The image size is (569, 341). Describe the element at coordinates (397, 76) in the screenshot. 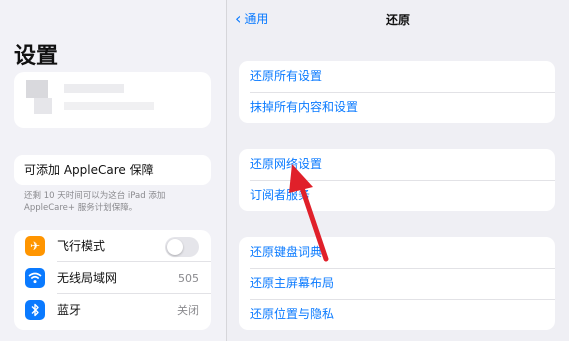

I see `reset-all-settings: 还原所有设置` at that location.